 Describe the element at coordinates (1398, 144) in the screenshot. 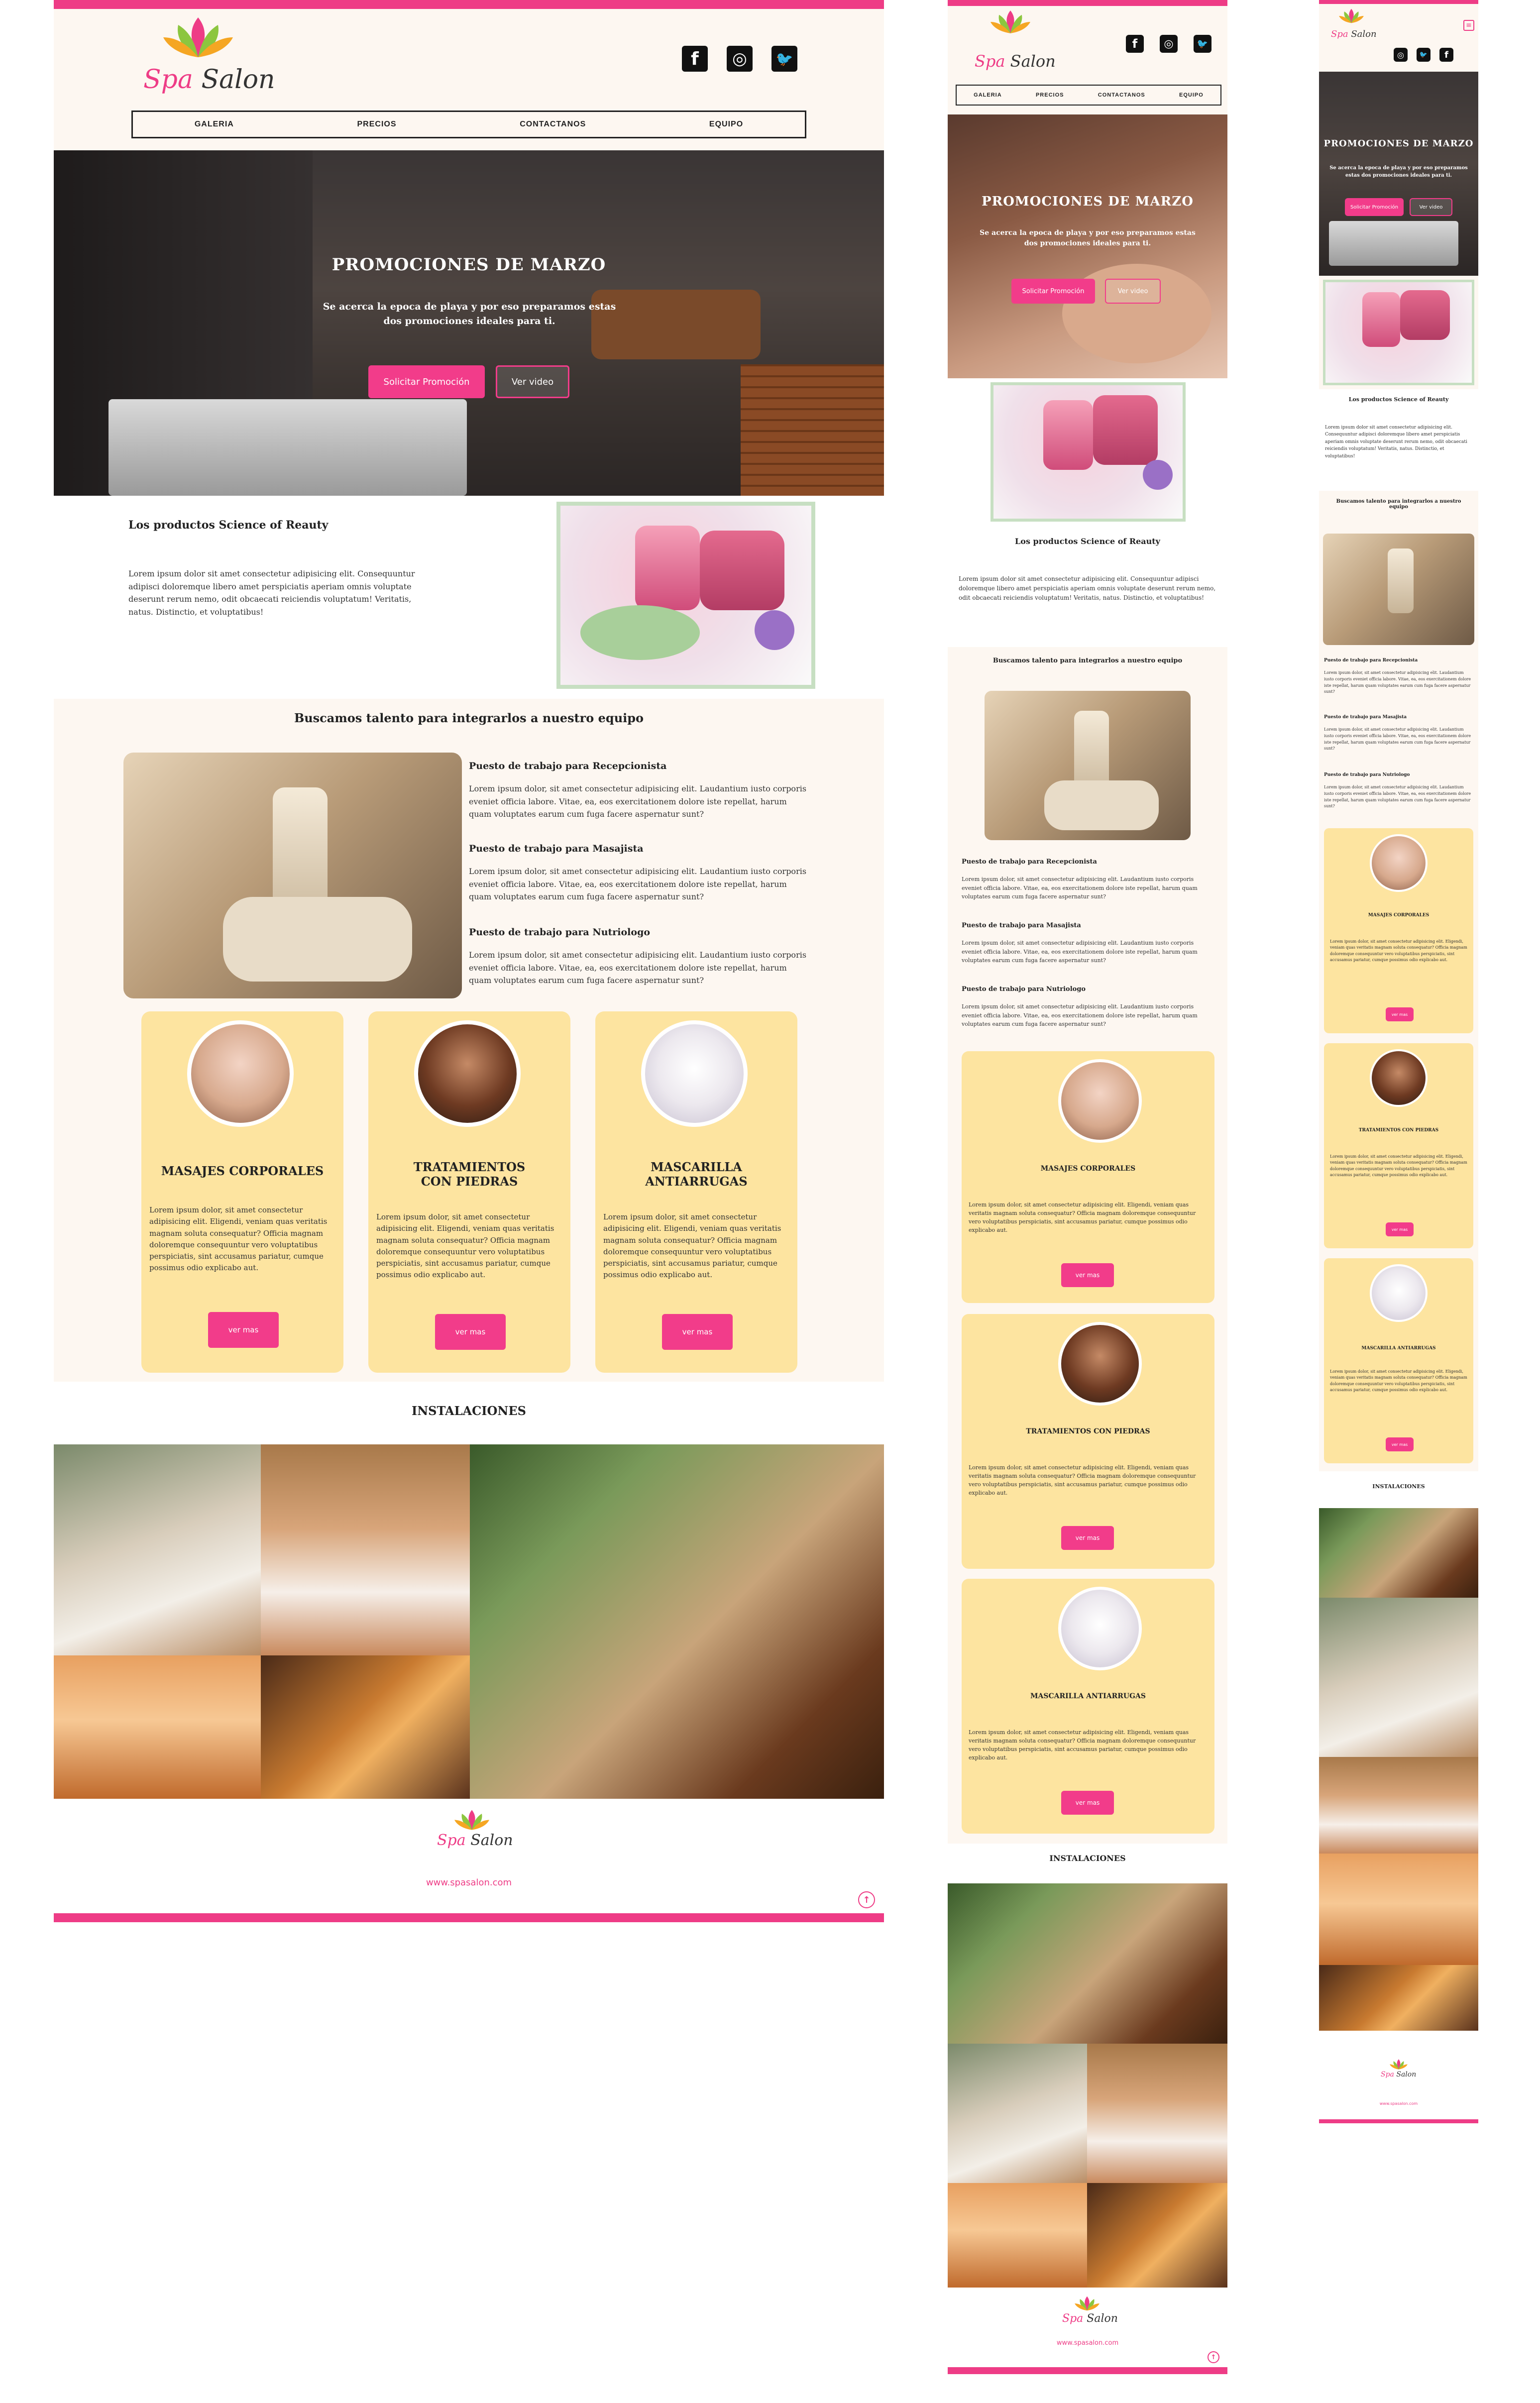

I see `hero-title: PROMOCIONES DE MARZO` at that location.